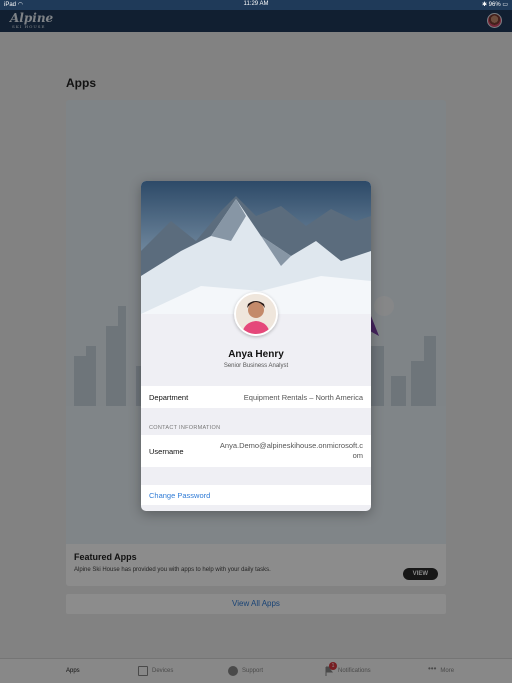 Image resolution: width=512 pixels, height=683 pixels. Describe the element at coordinates (494, 5) in the screenshot. I see `status-battery: ✱ 96% ▭` at that location.